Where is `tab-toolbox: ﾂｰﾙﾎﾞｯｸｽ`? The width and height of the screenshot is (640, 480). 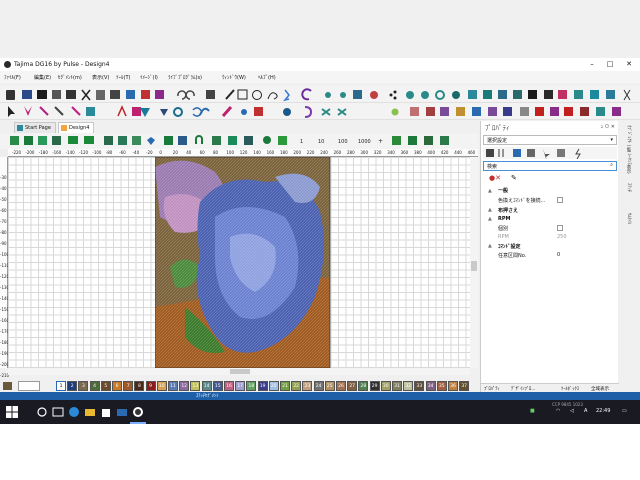 tab-toolbox: ﾂｰﾙﾎﾞｯｸｽ is located at coordinates (570, 389).